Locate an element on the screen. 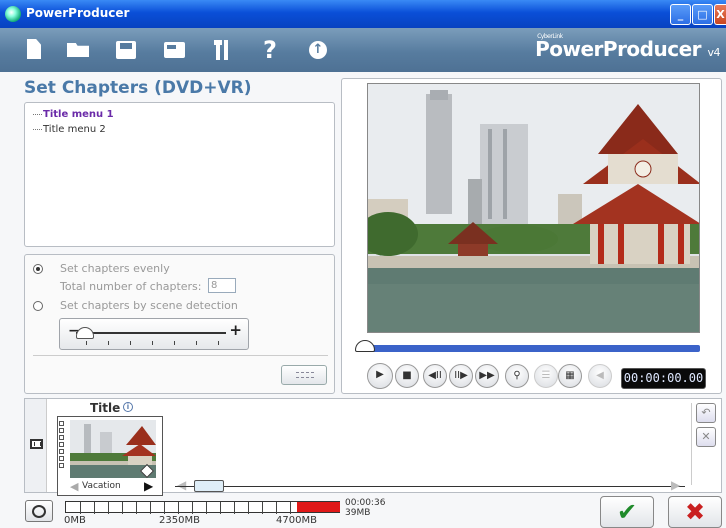 The width and height of the screenshot is (726, 528). total-chapters-input: 8 is located at coordinates (222, 285).